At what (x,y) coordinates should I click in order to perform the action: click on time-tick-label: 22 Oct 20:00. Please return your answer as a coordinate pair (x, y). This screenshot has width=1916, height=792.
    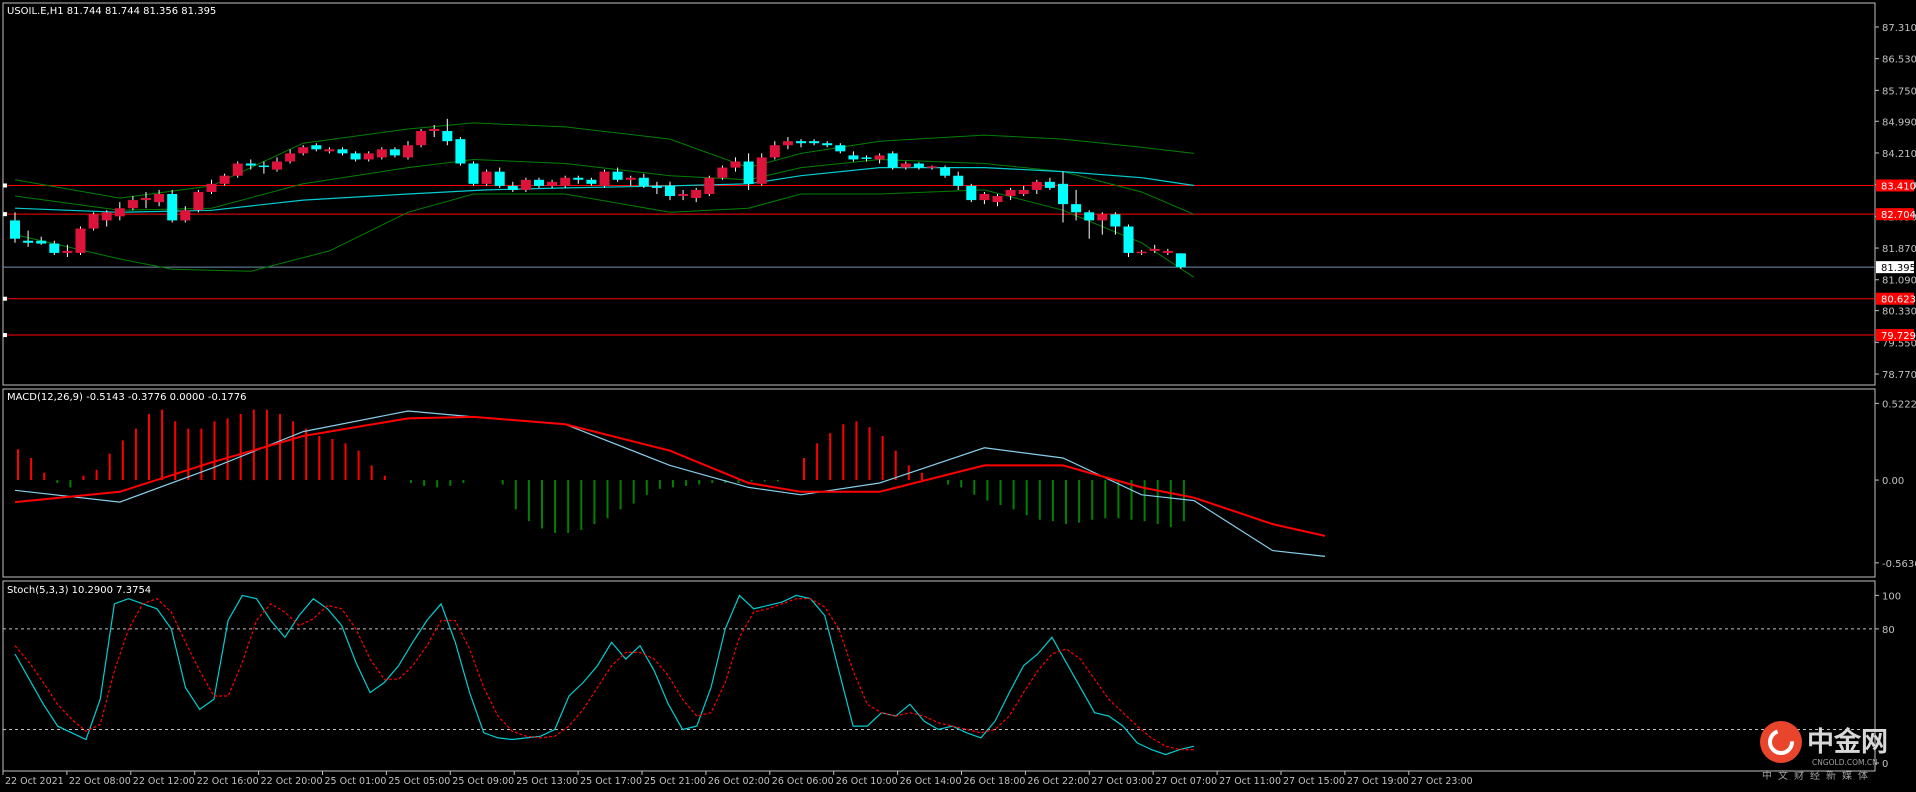
    Looking at the image, I should click on (292, 781).